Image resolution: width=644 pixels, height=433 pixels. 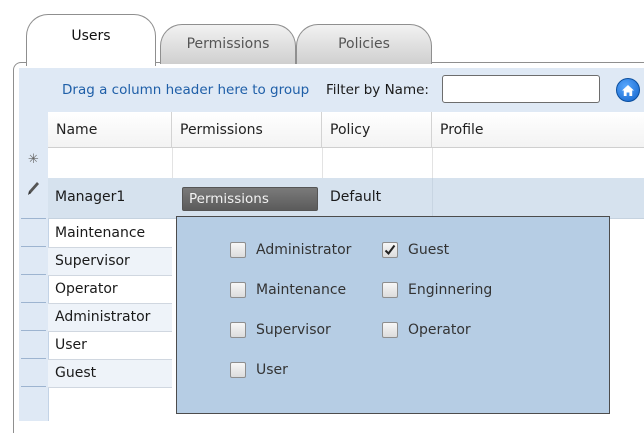 I want to click on table-row-edit: Manager1 Permissions Default, so click(x=346, y=198).